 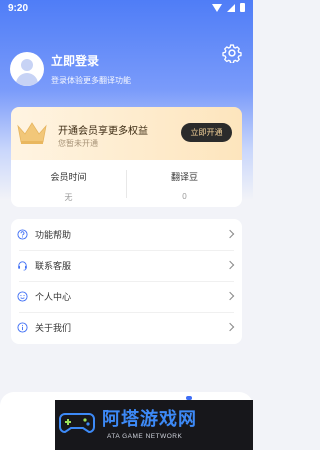 I want to click on gamepad-logo-icon, so click(x=77, y=423).